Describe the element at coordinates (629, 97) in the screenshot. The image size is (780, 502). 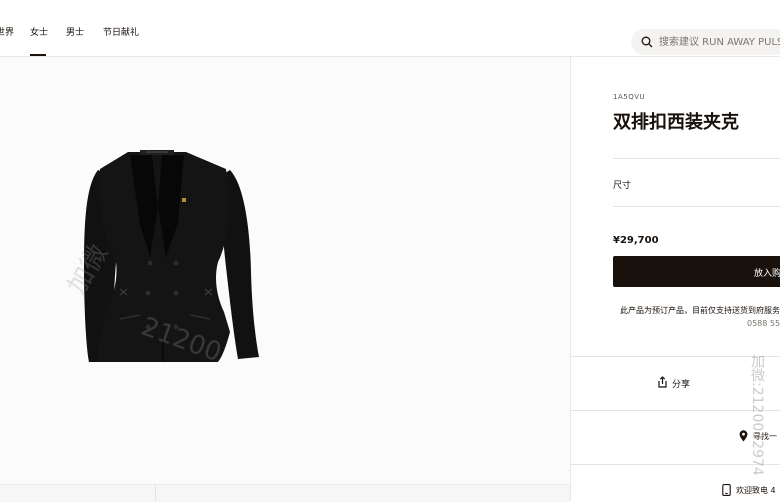
I see `product-sku: 1A5QVU` at that location.